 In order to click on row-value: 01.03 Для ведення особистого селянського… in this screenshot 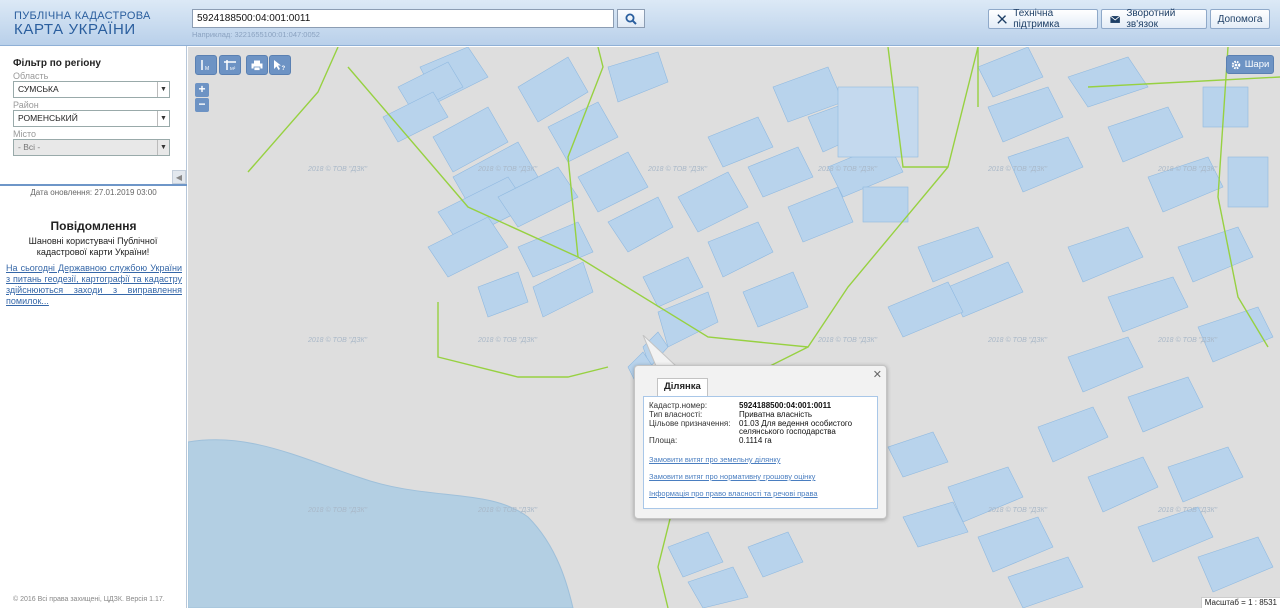, I will do `click(796, 427)`.